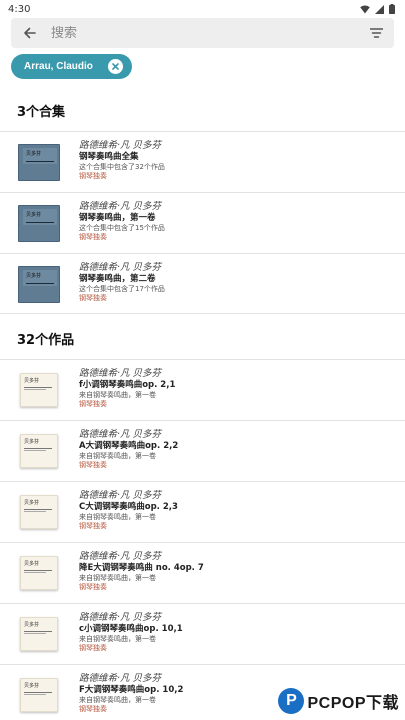  I want to click on search-bar, so click(202, 33).